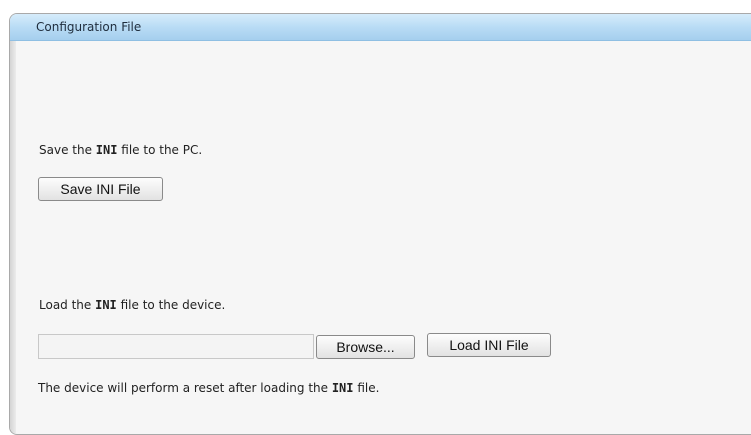 The height and width of the screenshot is (435, 751). Describe the element at coordinates (342, 388) in the screenshot. I see `note-text-bold: INI` at that location.